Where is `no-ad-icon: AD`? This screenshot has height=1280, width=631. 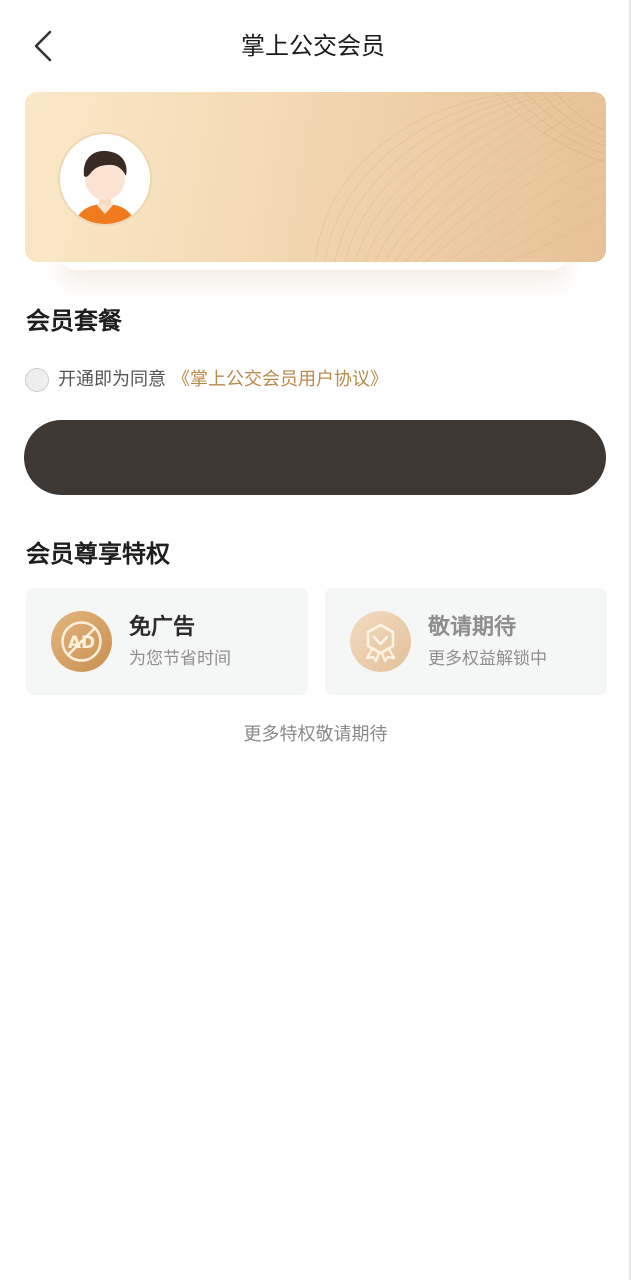 no-ad-icon: AD is located at coordinates (81, 641).